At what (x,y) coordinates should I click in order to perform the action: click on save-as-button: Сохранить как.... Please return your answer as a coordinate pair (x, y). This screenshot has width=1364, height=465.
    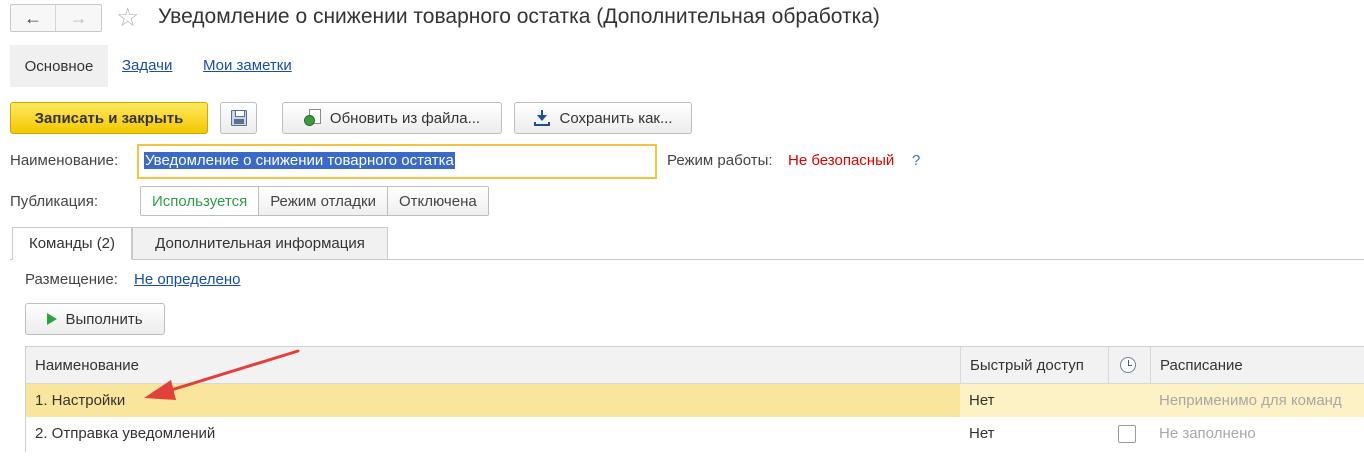
    Looking at the image, I should click on (603, 118).